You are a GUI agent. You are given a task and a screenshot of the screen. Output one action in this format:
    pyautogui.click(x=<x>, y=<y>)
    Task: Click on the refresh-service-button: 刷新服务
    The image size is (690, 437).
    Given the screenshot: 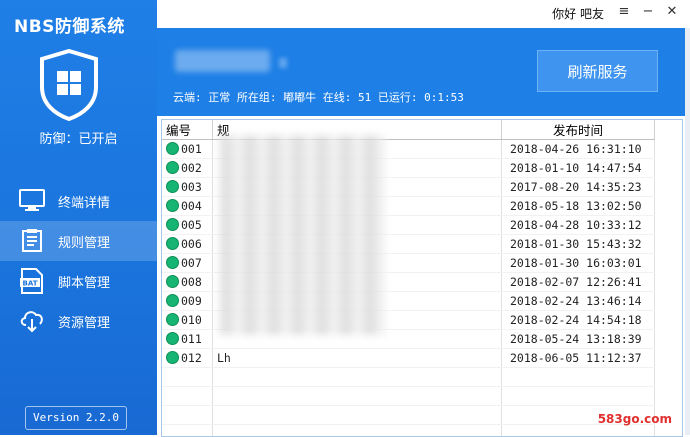 What is the action you would take?
    pyautogui.click(x=597, y=71)
    